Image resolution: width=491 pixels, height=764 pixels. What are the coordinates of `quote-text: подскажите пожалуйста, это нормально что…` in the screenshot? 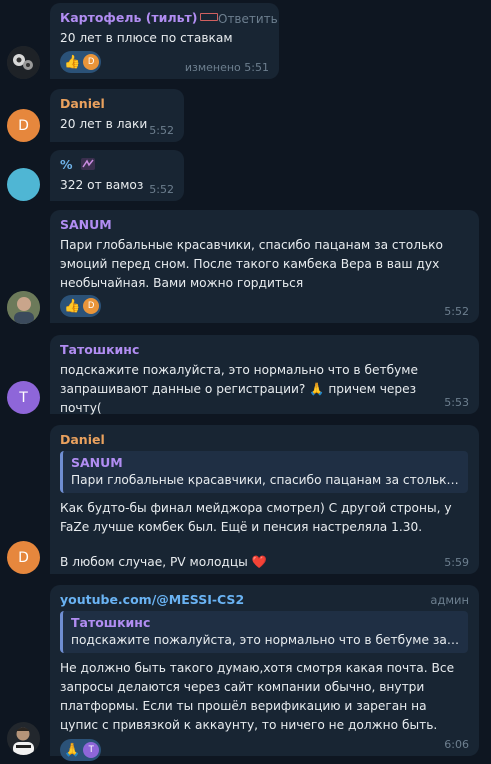 It's located at (265, 640).